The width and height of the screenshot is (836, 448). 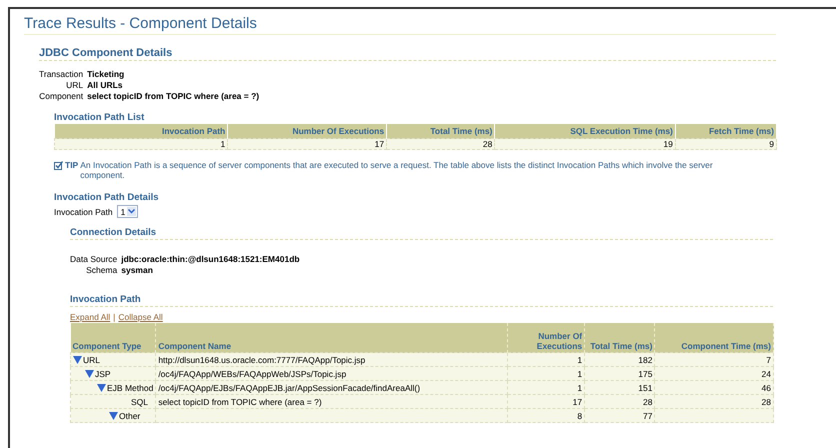 What do you see at coordinates (579, 415) in the screenshot?
I see `table-cell: 8` at bounding box center [579, 415].